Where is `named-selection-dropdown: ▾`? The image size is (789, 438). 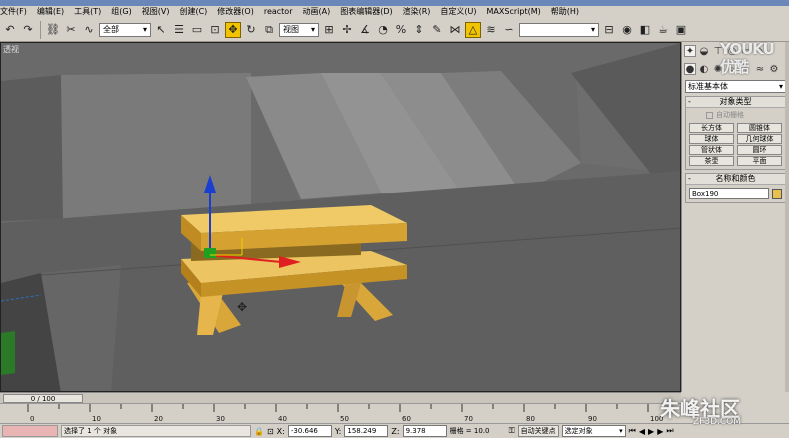 named-selection-dropdown: ▾ is located at coordinates (559, 29).